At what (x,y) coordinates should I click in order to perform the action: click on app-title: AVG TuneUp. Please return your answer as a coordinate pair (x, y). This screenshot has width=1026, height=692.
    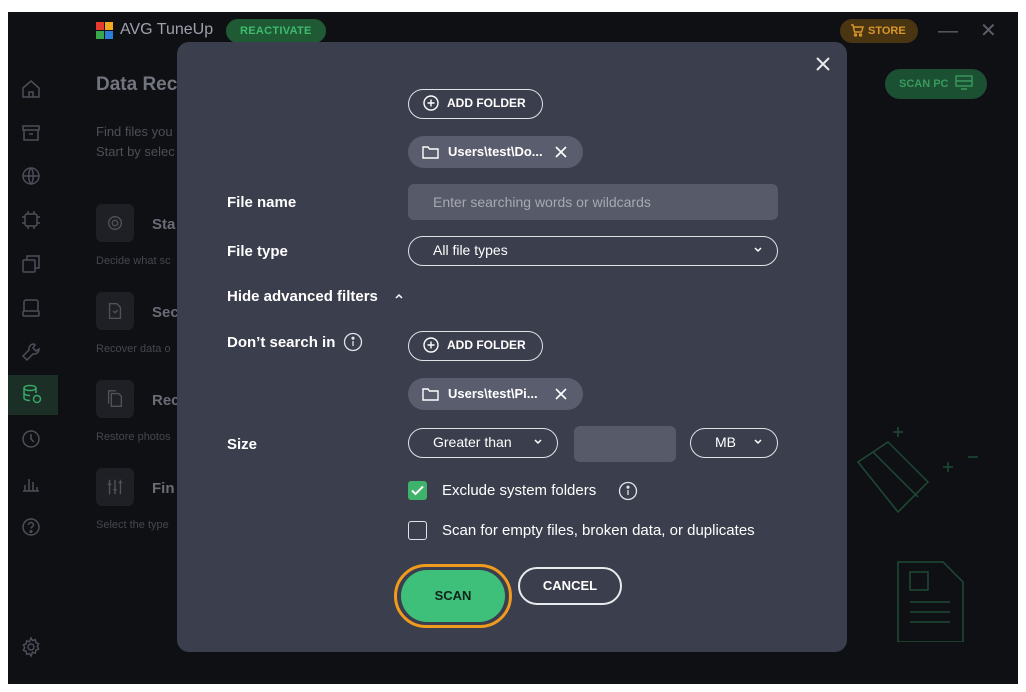
    Looking at the image, I should click on (167, 29).